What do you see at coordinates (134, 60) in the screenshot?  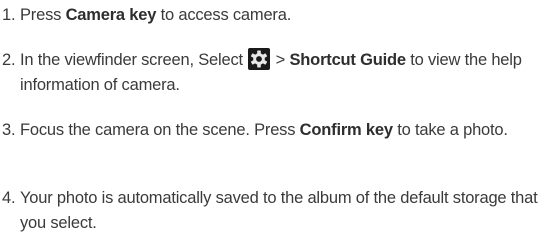 I see `step-text-pre: In the viewfinder screen, Select` at bounding box center [134, 60].